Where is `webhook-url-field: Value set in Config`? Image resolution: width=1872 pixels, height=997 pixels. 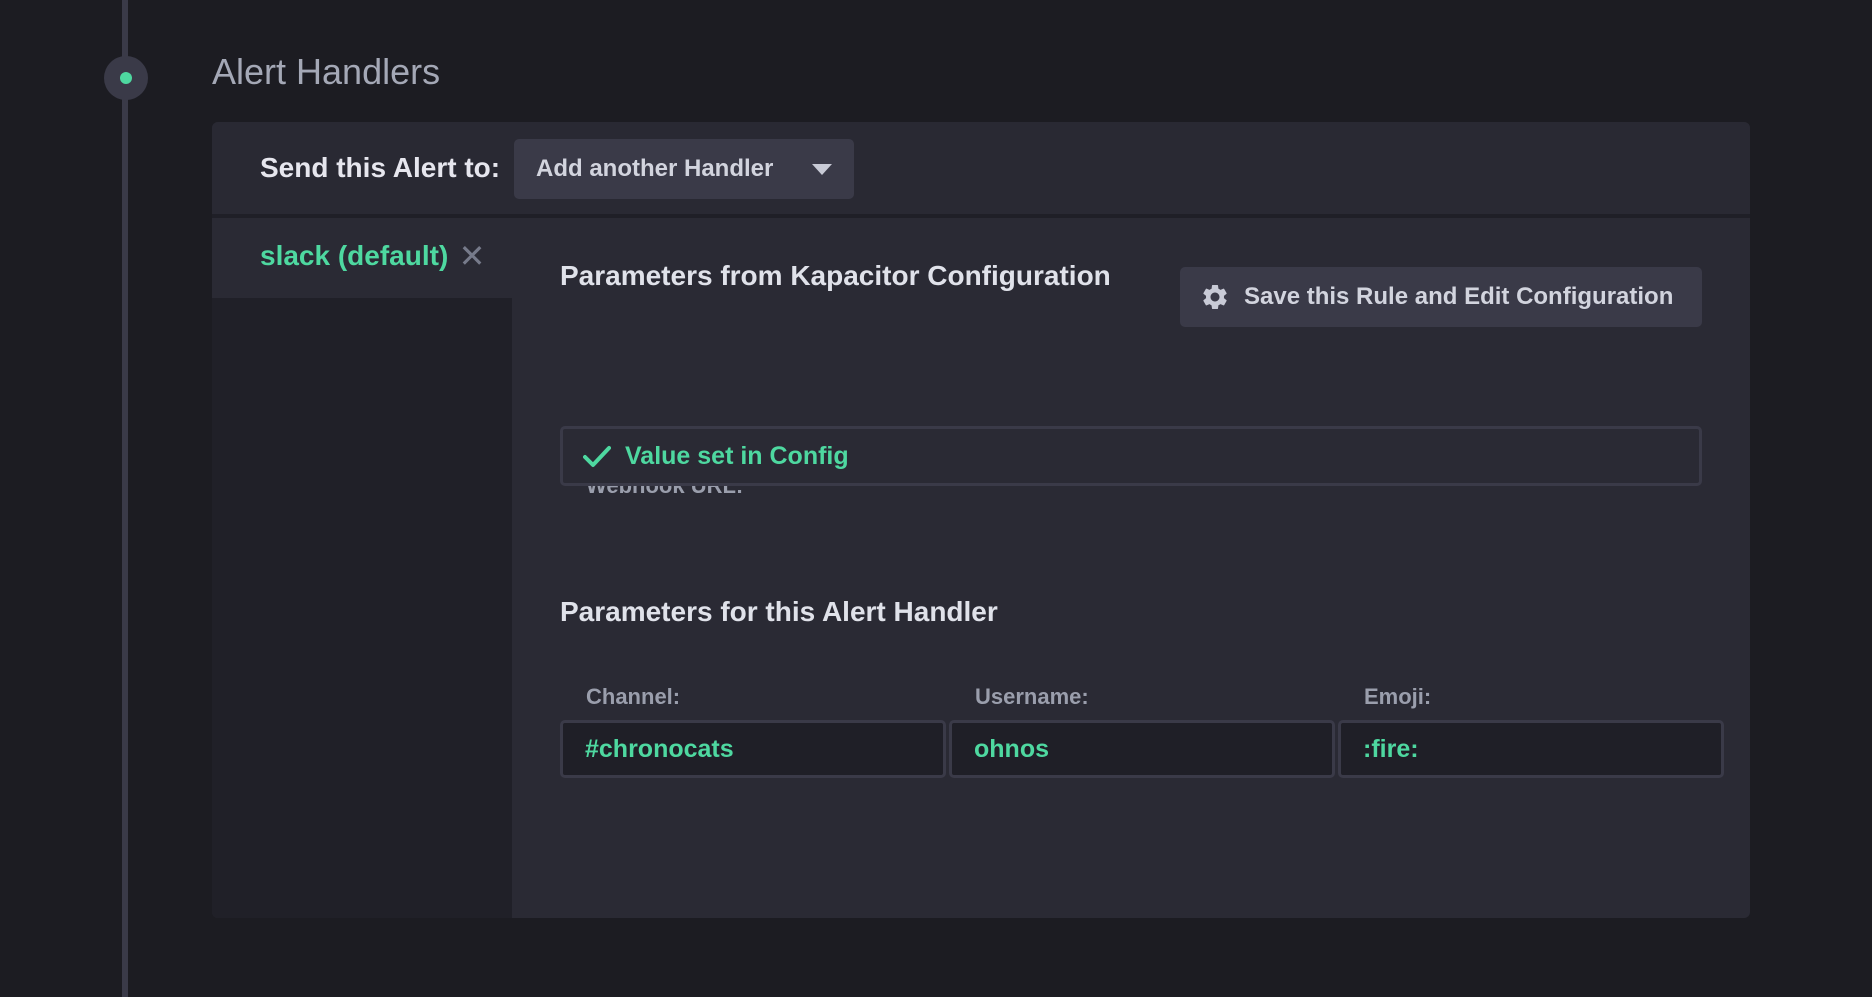 webhook-url-field: Value set in Config is located at coordinates (1131, 456).